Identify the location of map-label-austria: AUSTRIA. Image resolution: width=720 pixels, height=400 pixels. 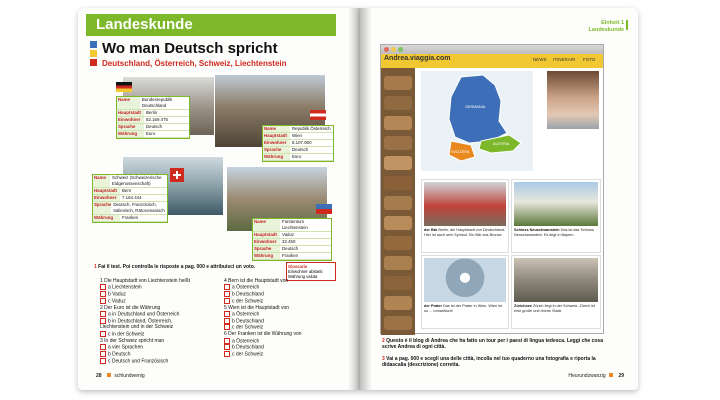
(501, 144).